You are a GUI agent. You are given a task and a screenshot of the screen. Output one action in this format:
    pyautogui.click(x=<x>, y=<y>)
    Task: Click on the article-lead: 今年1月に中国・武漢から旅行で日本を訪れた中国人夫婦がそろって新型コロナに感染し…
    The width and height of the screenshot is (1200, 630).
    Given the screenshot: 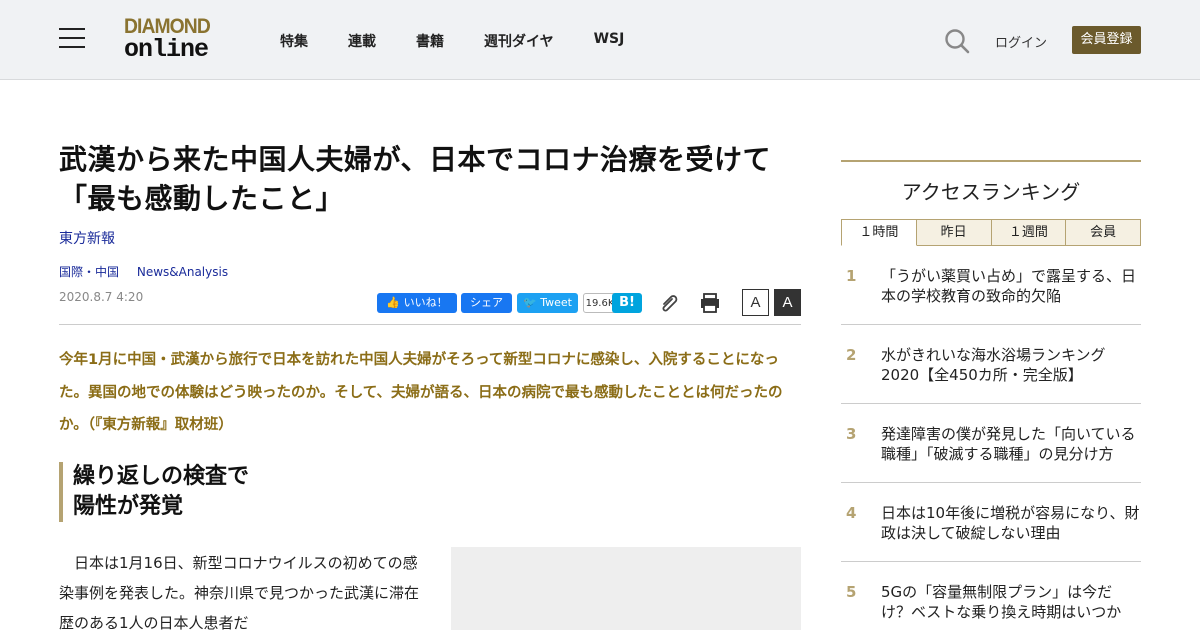 What is the action you would take?
    pyautogui.click(x=421, y=392)
    